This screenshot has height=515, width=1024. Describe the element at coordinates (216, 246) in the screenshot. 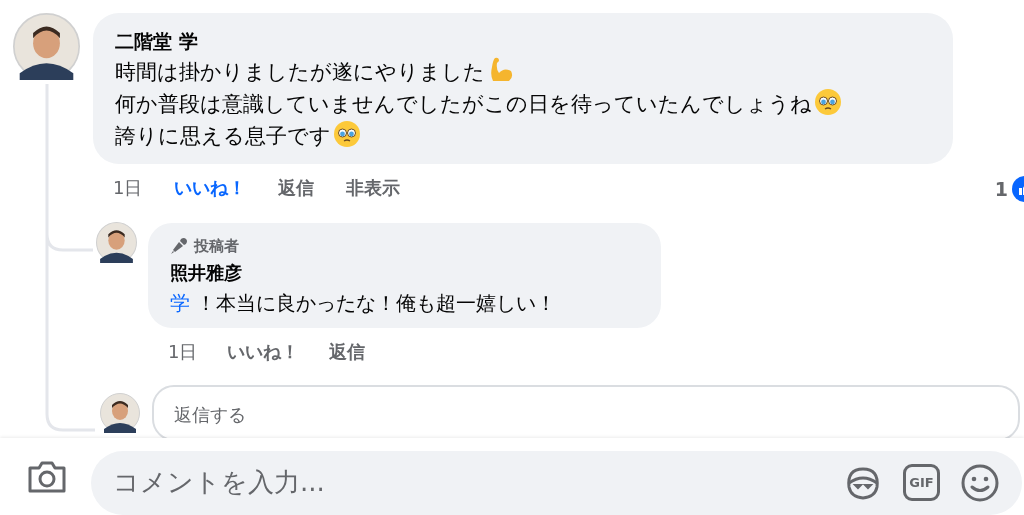

I see `author-role-label: 投稿者` at that location.